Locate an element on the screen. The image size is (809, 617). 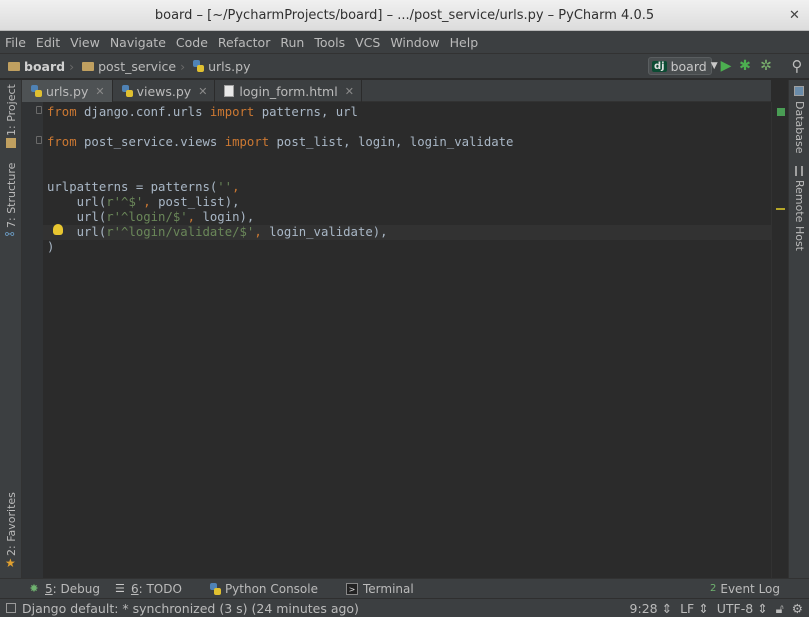
tool-favorites: 2: Favorites is located at coordinates (11, 524).